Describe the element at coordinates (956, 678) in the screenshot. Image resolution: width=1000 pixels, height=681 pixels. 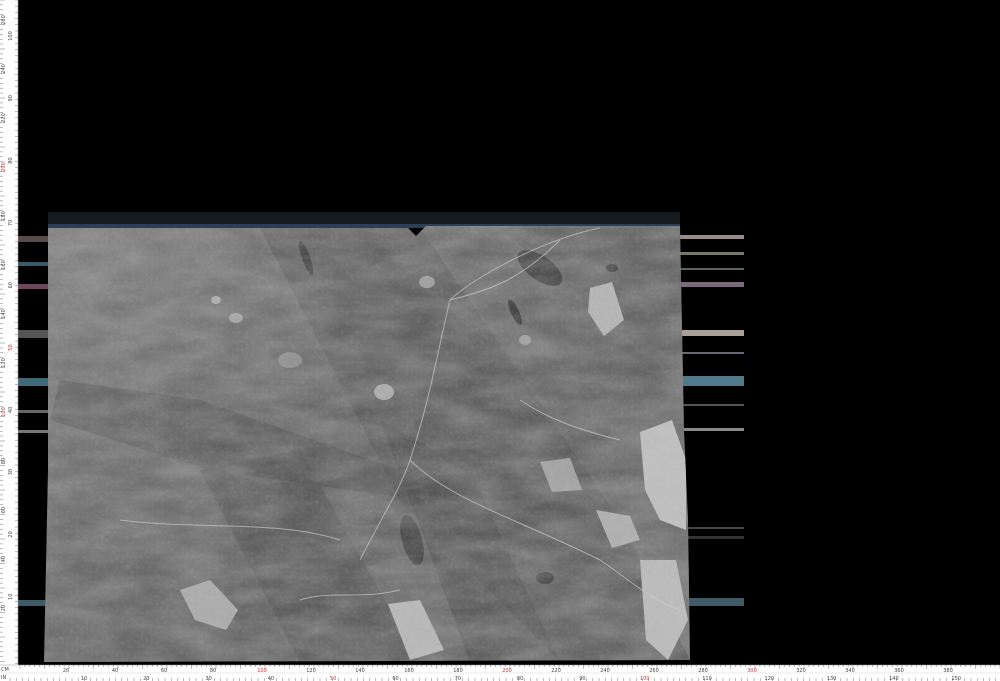
I see `ruler-in-label: 150` at that location.